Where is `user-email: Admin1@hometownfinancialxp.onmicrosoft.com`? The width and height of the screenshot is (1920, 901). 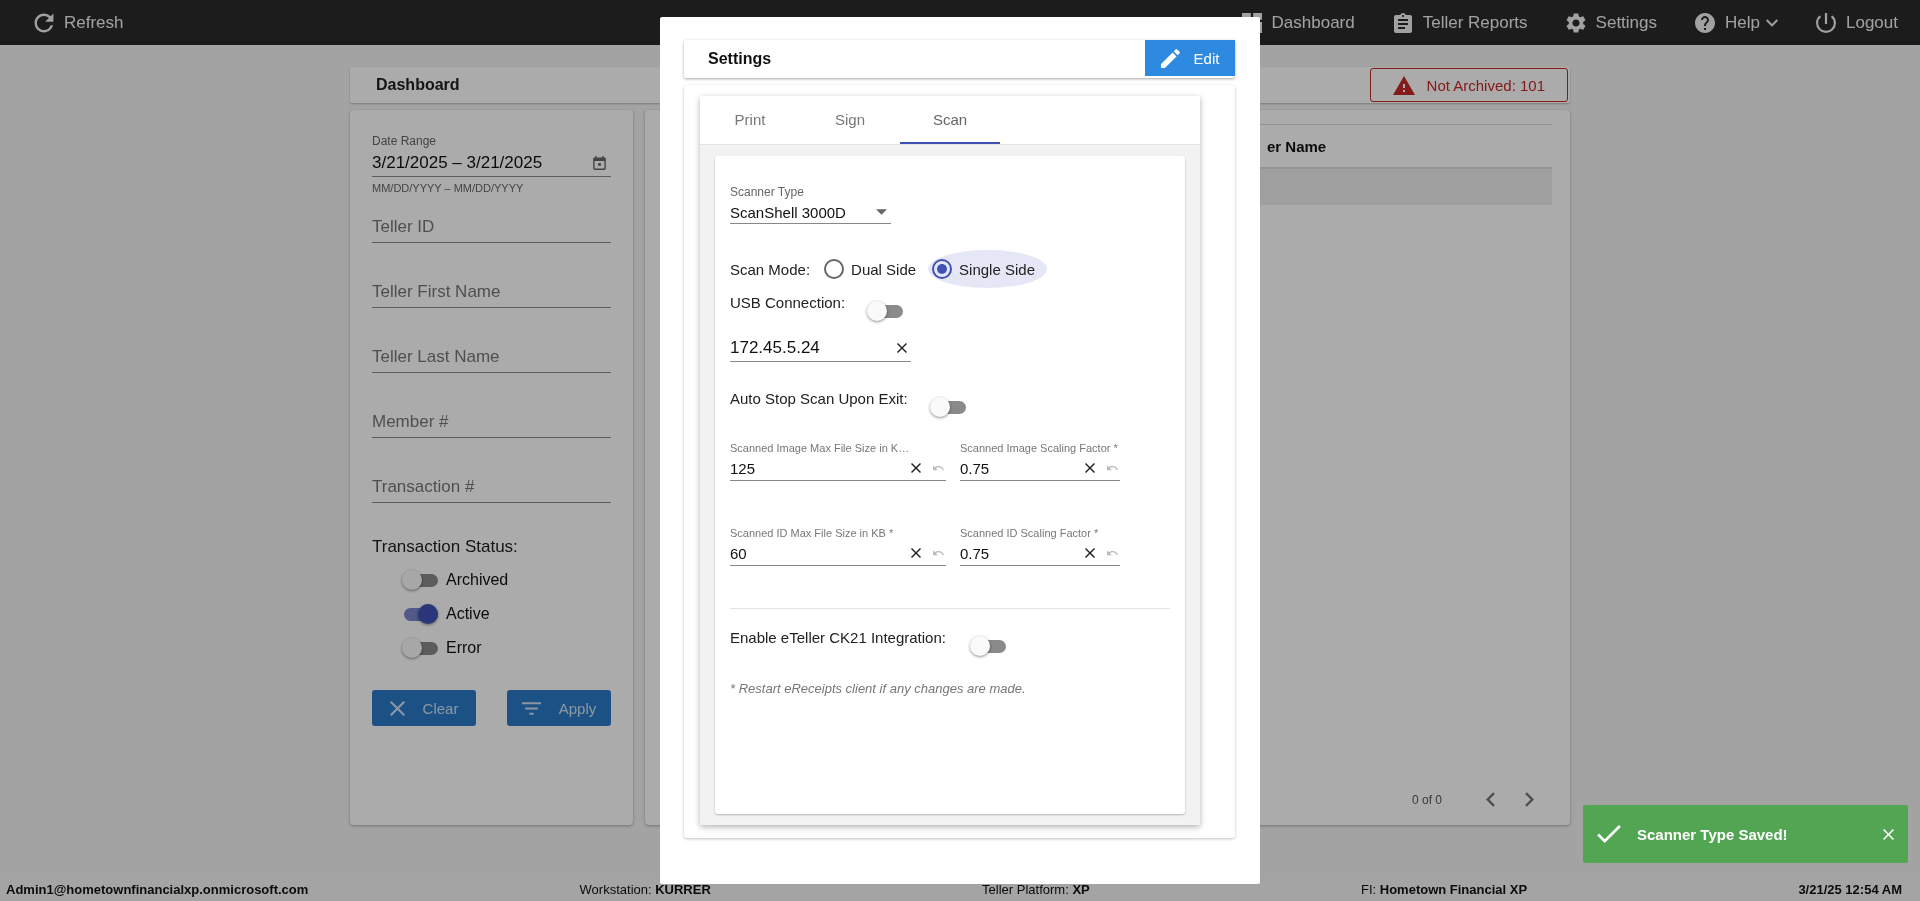
user-email: Admin1@hometownfinancialxp.onmicrosoft.com is located at coordinates (157, 889).